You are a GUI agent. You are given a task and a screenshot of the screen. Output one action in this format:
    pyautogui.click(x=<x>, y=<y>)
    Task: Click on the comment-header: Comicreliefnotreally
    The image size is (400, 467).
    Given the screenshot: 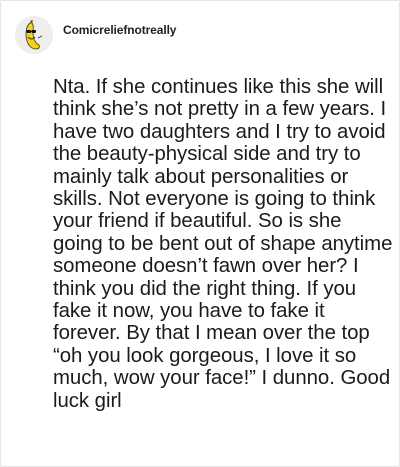 What is the action you would take?
    pyautogui.click(x=95, y=35)
    